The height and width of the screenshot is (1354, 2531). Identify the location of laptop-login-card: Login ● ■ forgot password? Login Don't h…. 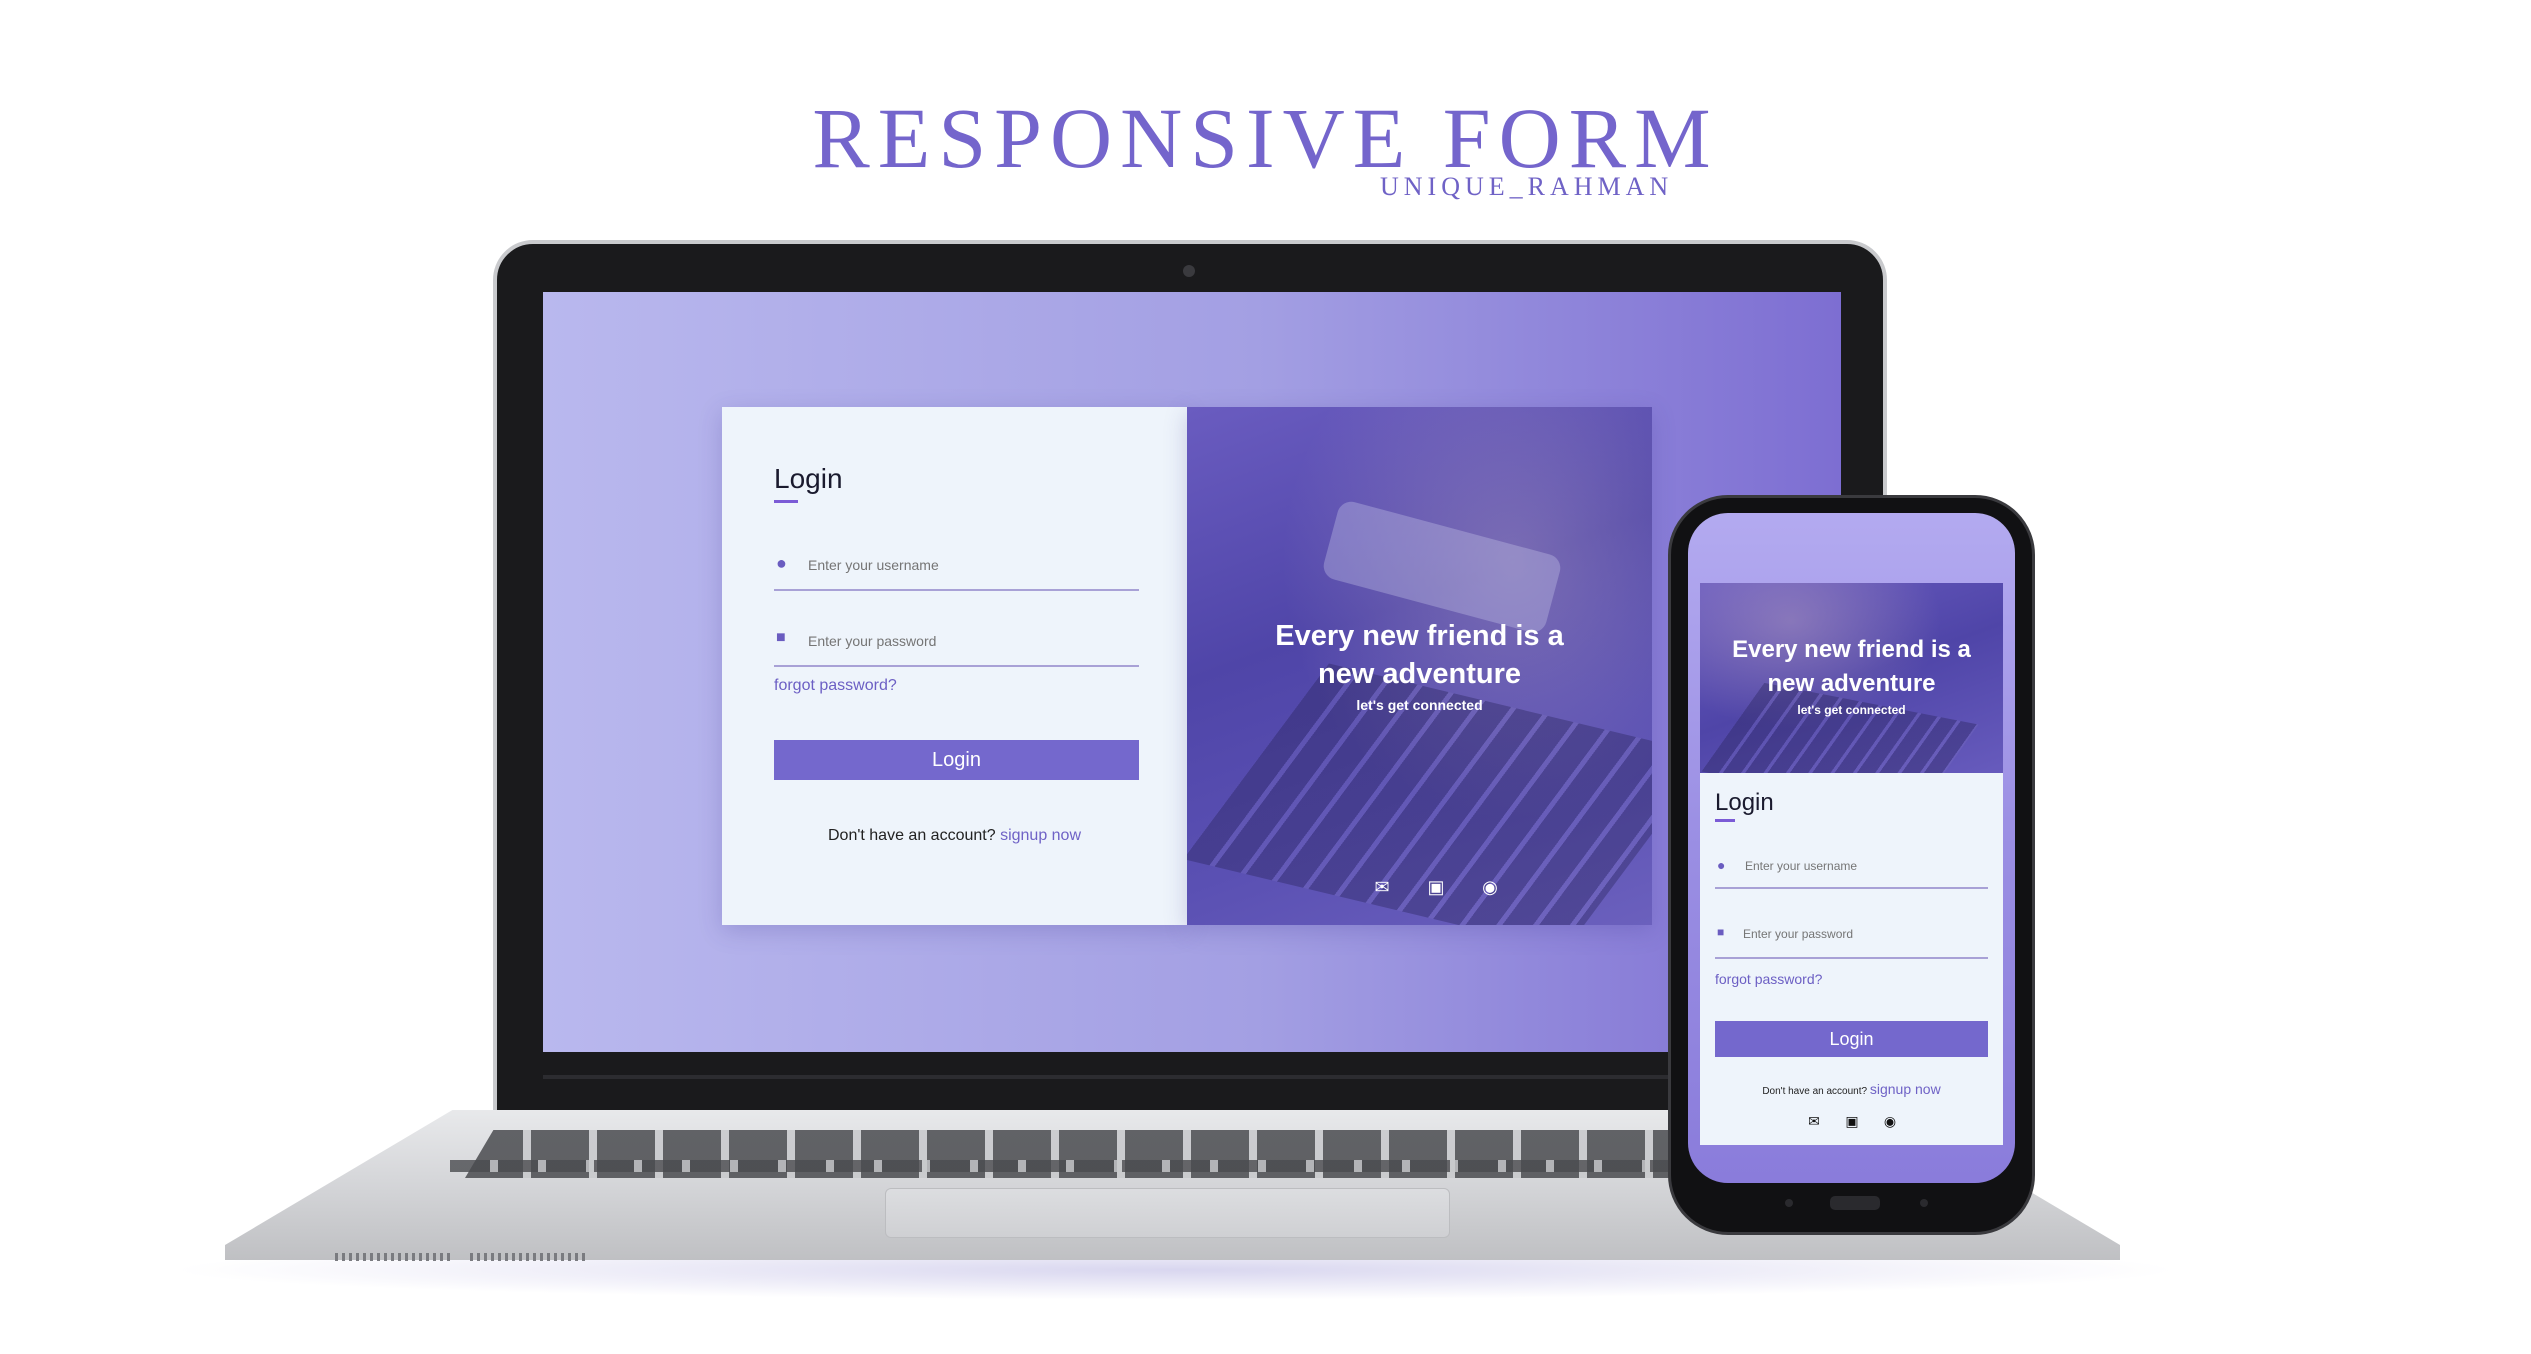
(954, 666).